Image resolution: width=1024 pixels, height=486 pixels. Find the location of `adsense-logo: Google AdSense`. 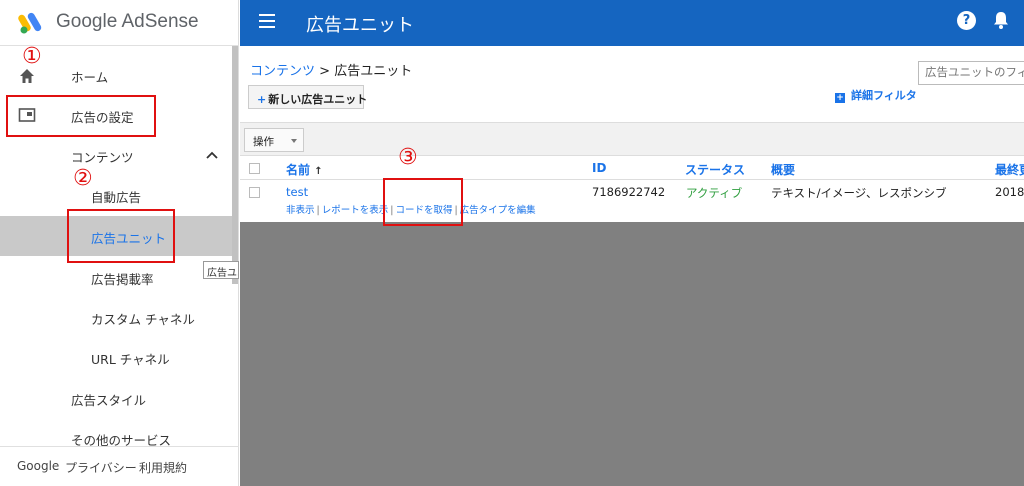

adsense-logo: Google AdSense is located at coordinates (119, 23).